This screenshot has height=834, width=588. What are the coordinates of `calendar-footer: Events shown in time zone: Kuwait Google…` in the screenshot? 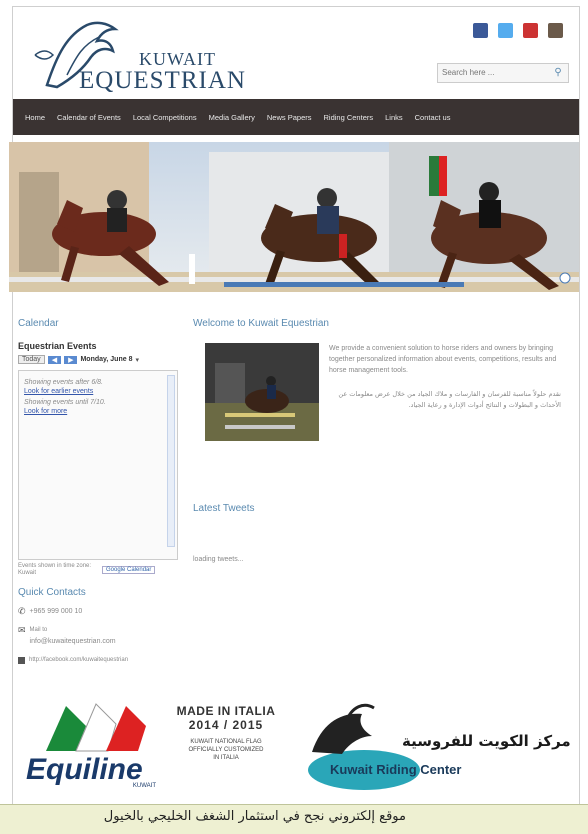 It's located at (100, 570).